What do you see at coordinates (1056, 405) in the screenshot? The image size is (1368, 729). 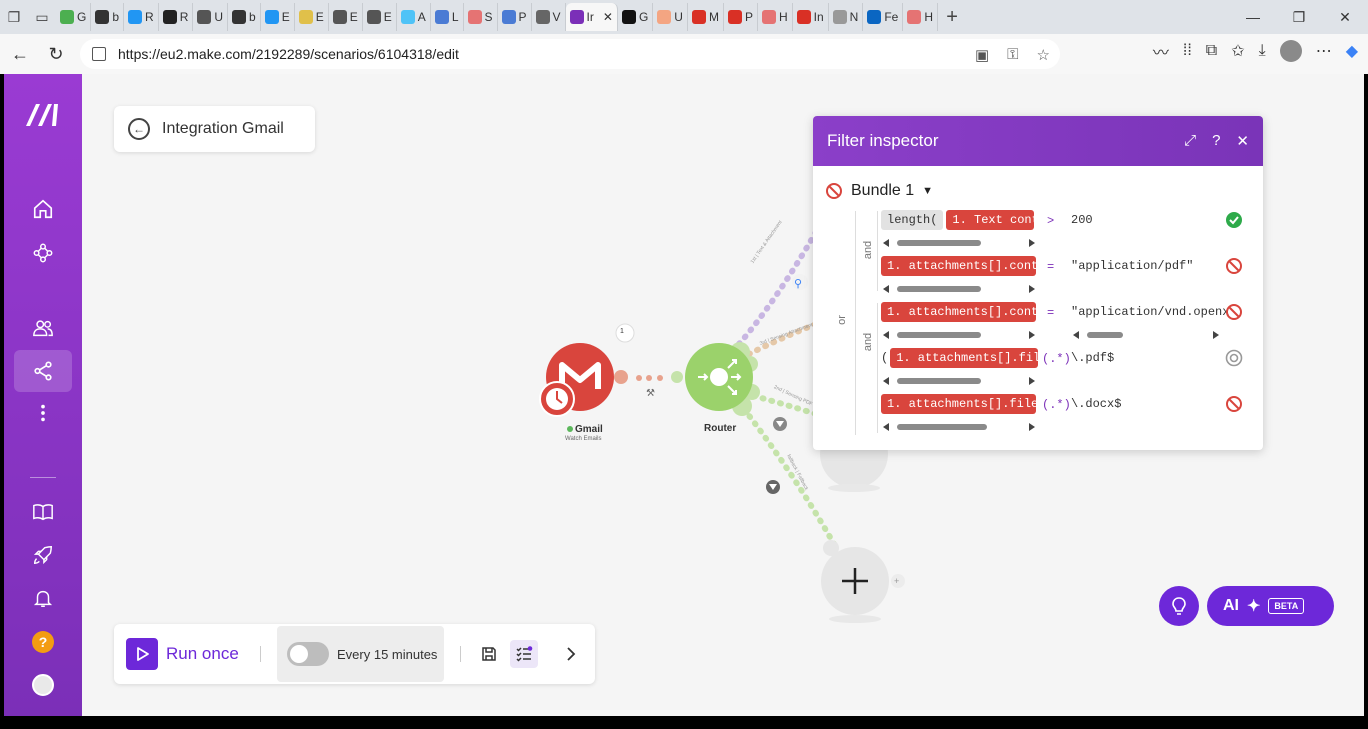 I see `operator-5: (.*)` at bounding box center [1056, 405].